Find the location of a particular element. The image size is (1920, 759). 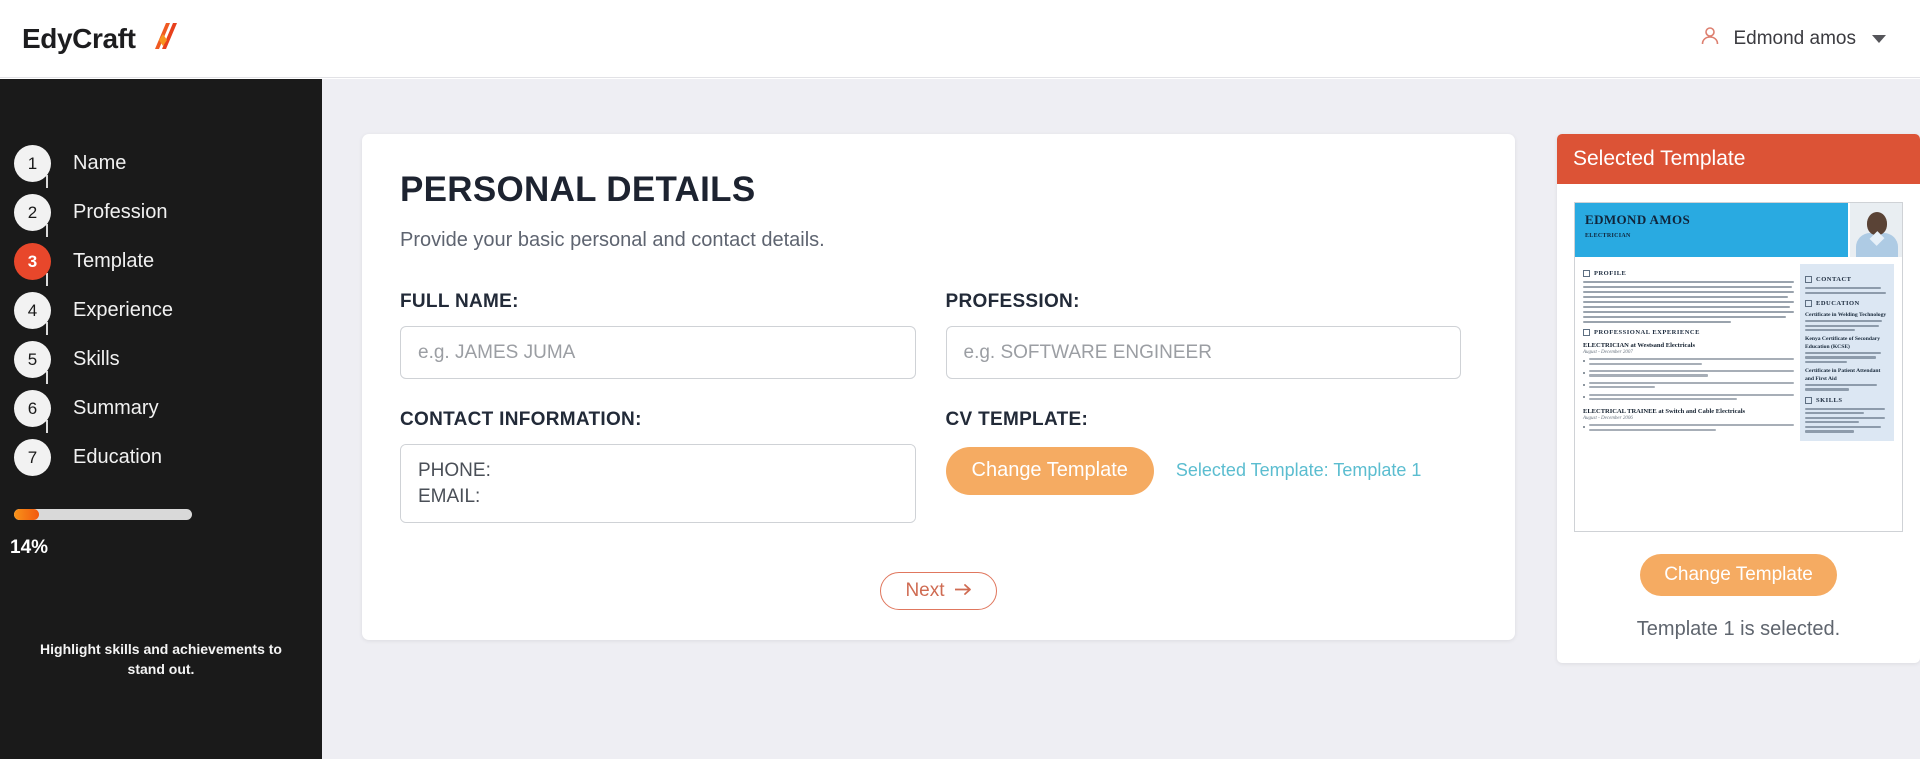

step-label: Template is located at coordinates (114, 261).